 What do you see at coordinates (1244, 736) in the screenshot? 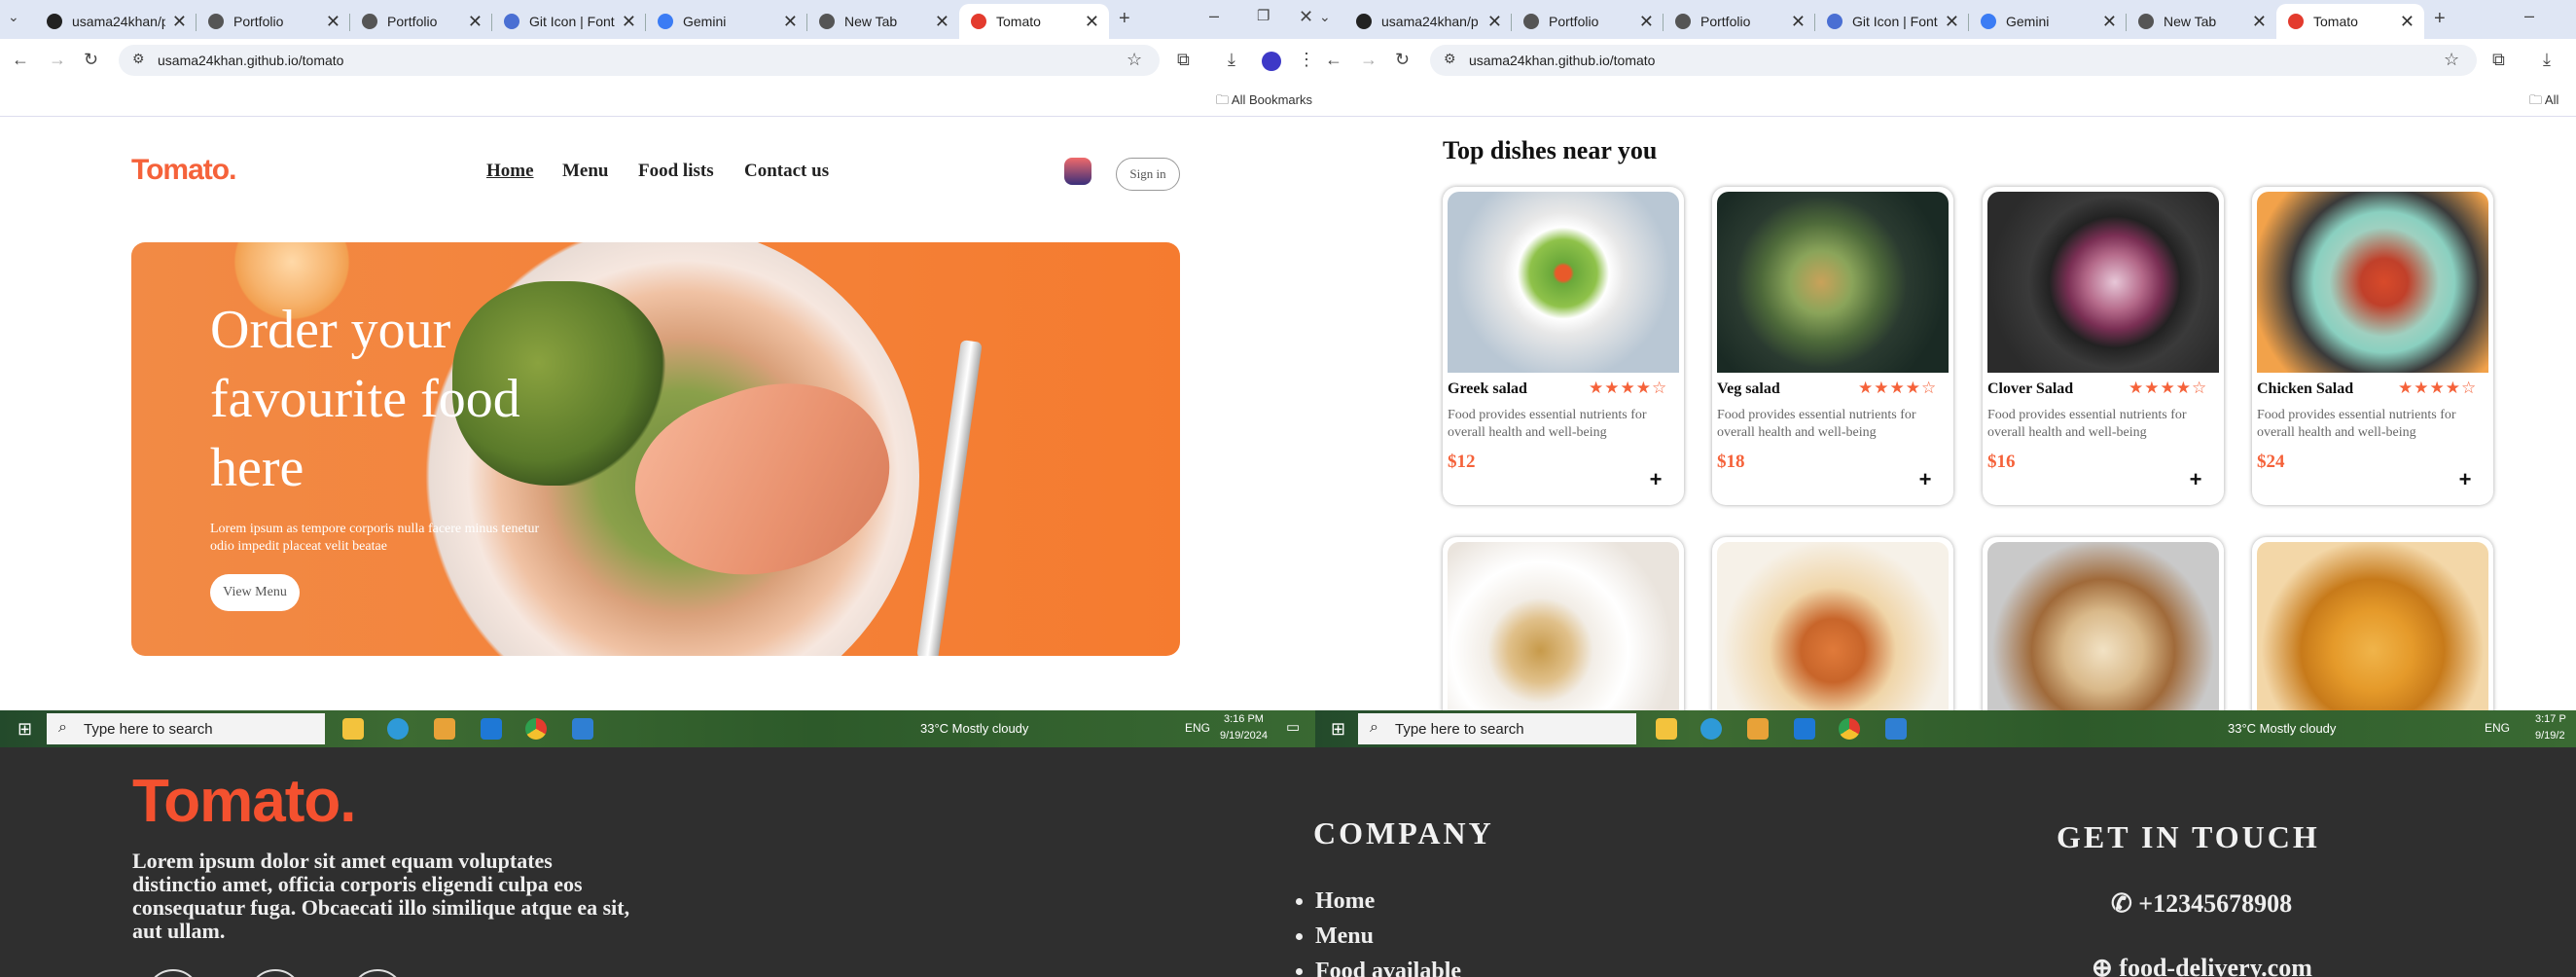
I see `clock-date: 9/19/2024` at bounding box center [1244, 736].